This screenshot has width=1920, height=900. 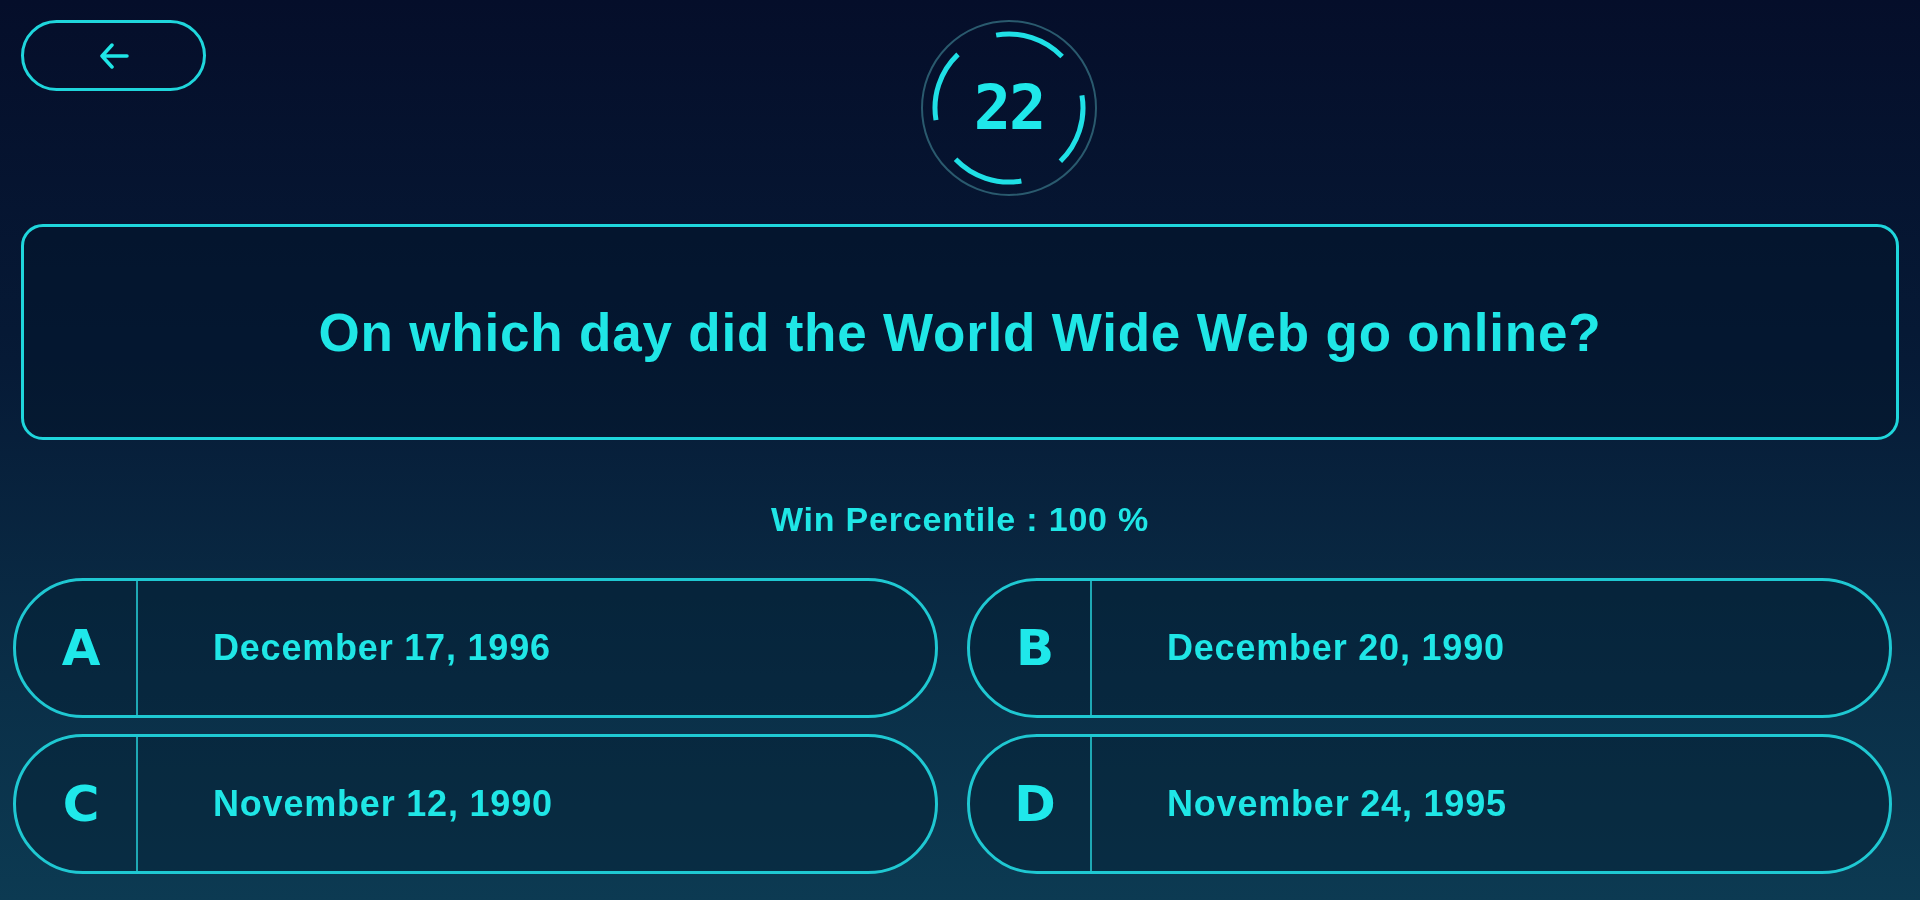 What do you see at coordinates (1031, 648) in the screenshot?
I see `option-letter: B` at bounding box center [1031, 648].